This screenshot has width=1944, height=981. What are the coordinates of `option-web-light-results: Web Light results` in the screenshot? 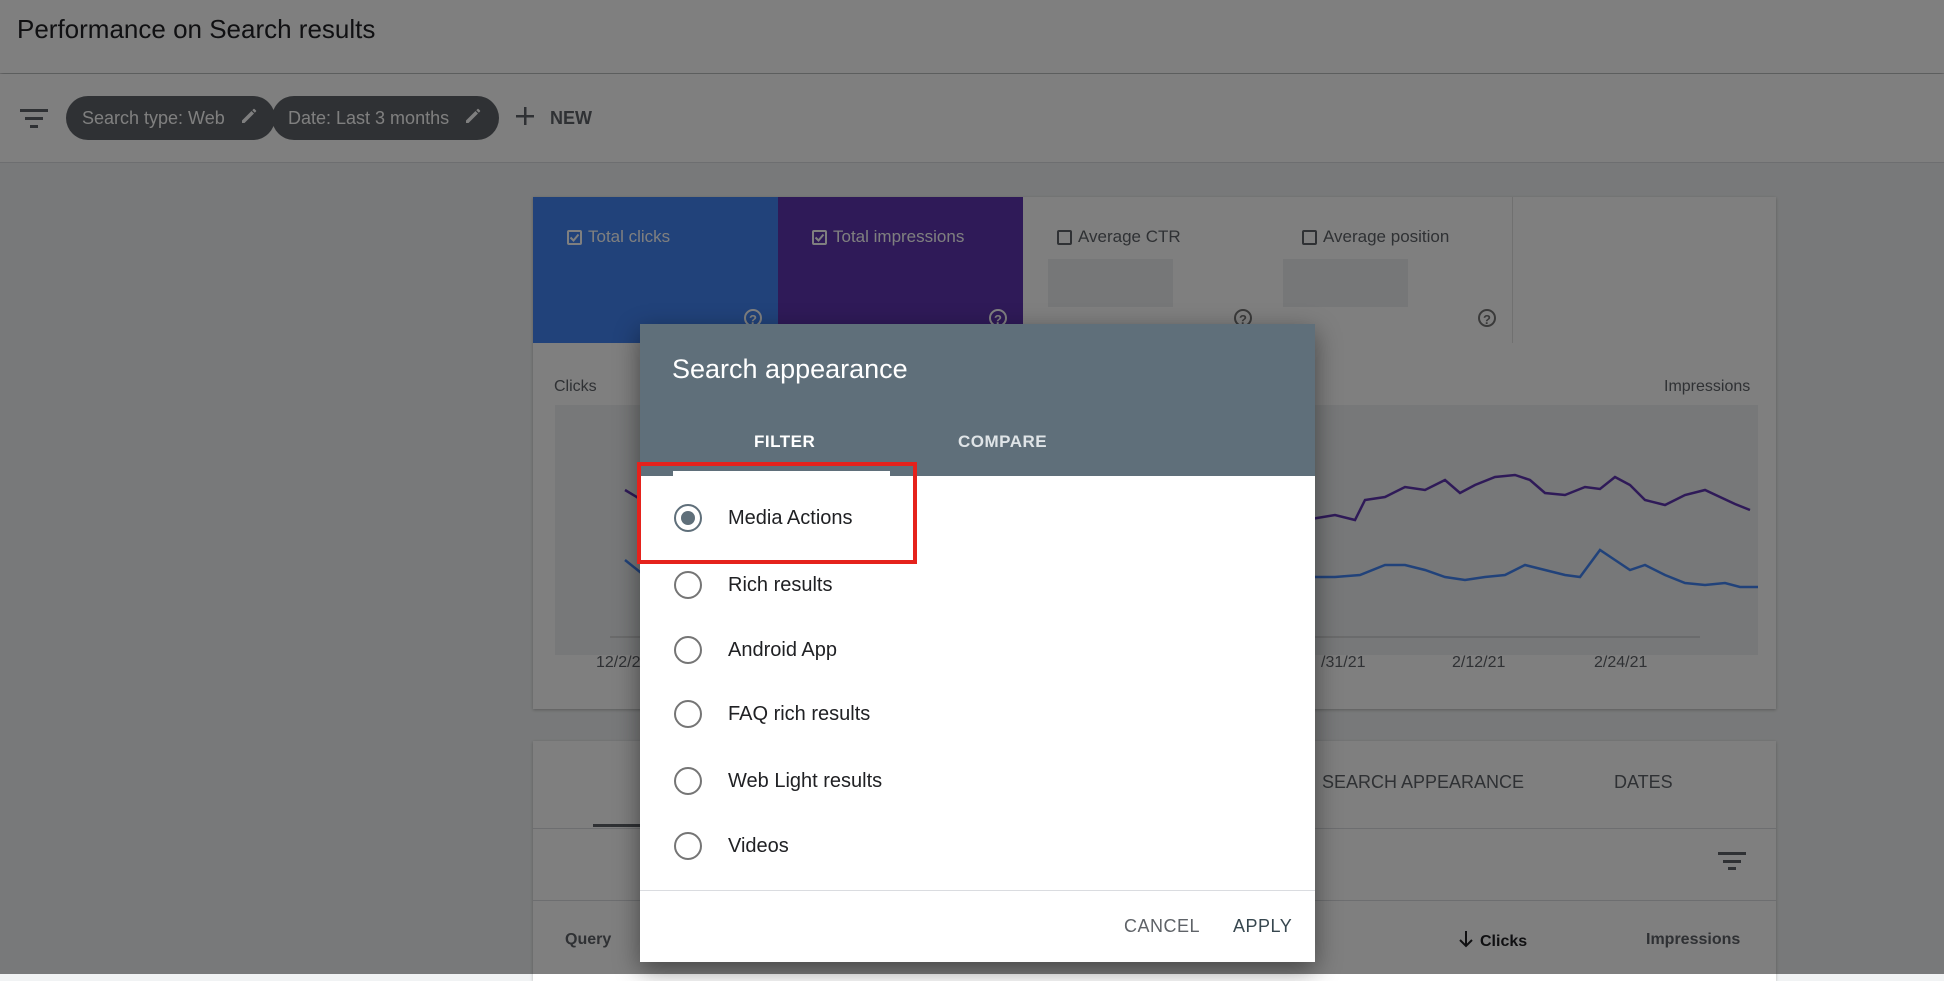 It's located at (977, 781).